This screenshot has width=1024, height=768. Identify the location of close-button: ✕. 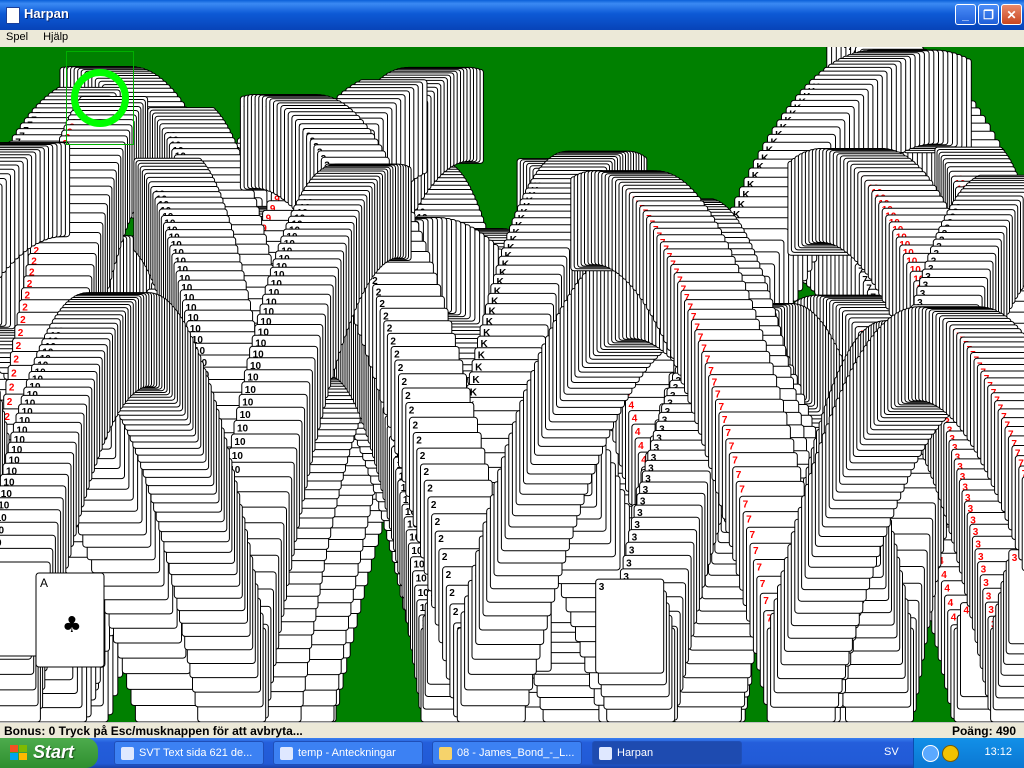
(1011, 14).